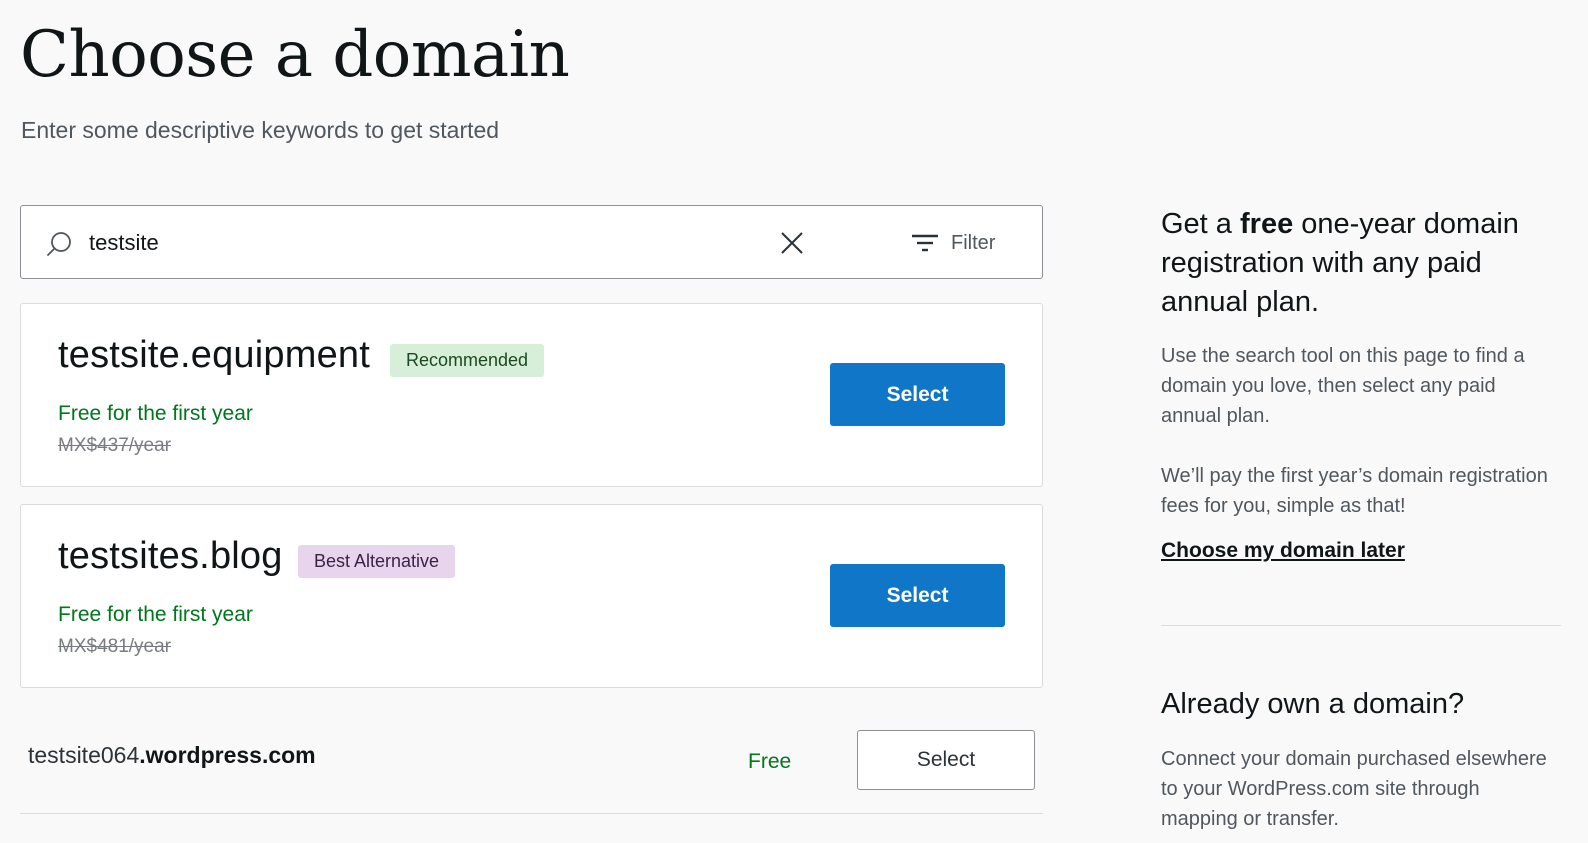 The width and height of the screenshot is (1588, 843). Describe the element at coordinates (84, 755) in the screenshot. I see `subdomain-name: testsite064` at that location.